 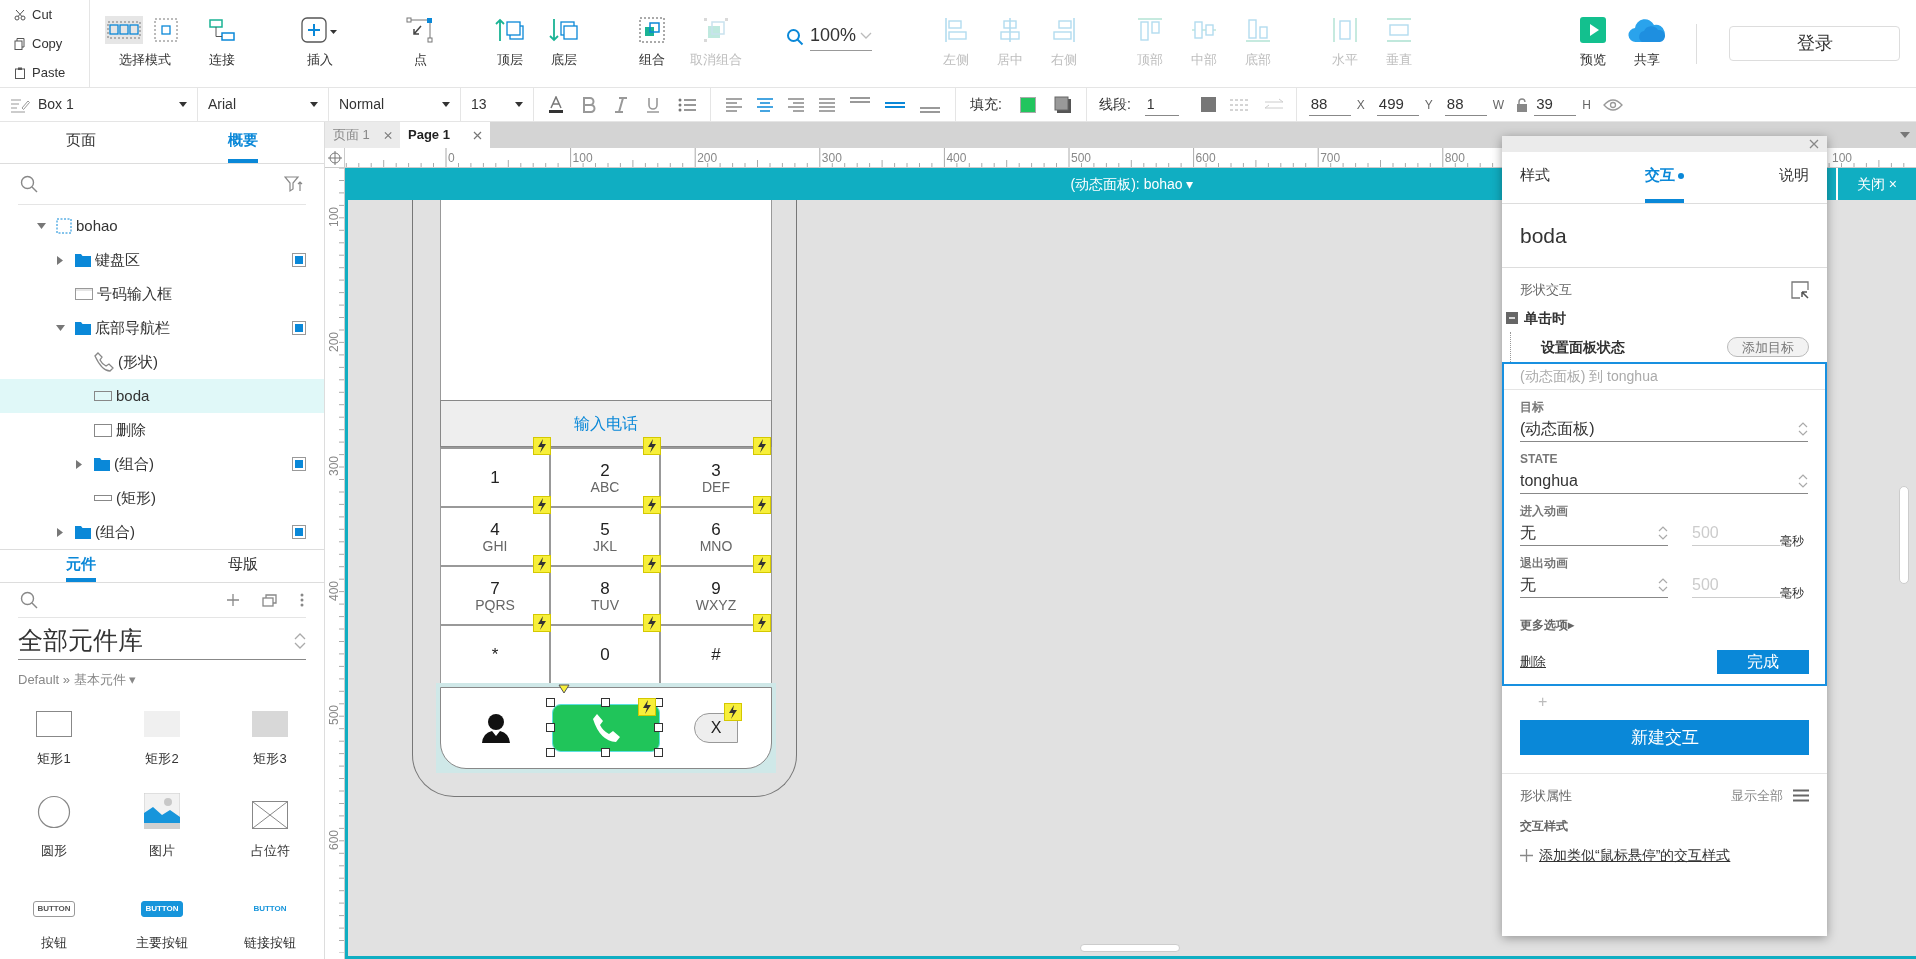 What do you see at coordinates (270, 599) in the screenshot?
I see `copy-icon` at bounding box center [270, 599].